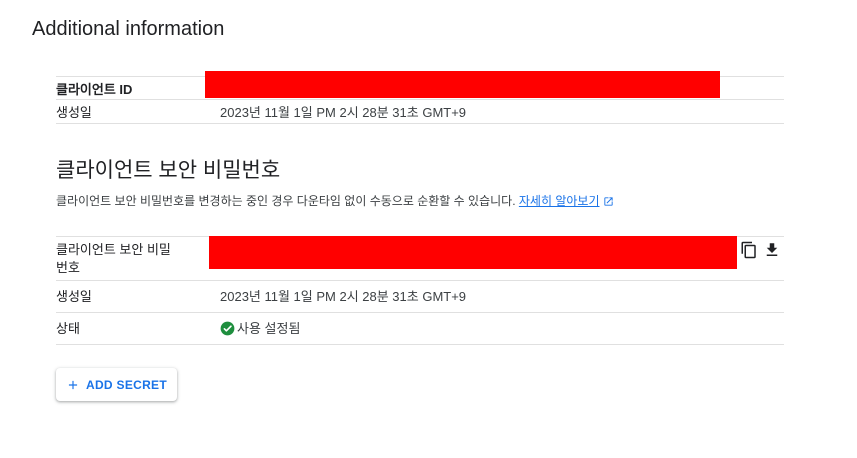  I want to click on created-label: 생성일, so click(74, 112).